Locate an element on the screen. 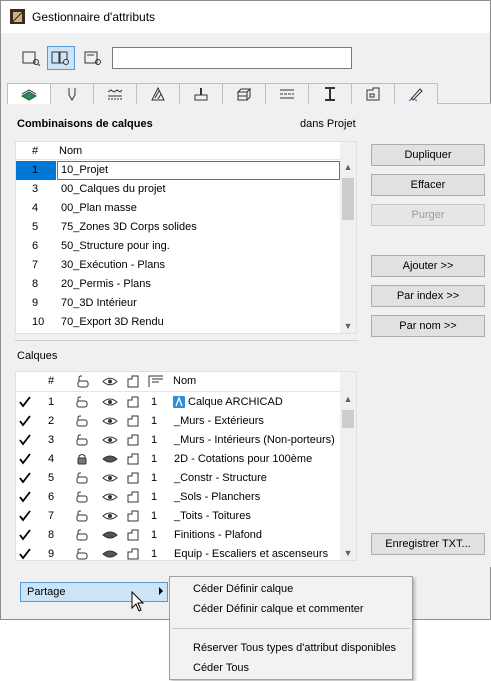  combination-row: 7 30_Exécution - Plans is located at coordinates (178, 265).